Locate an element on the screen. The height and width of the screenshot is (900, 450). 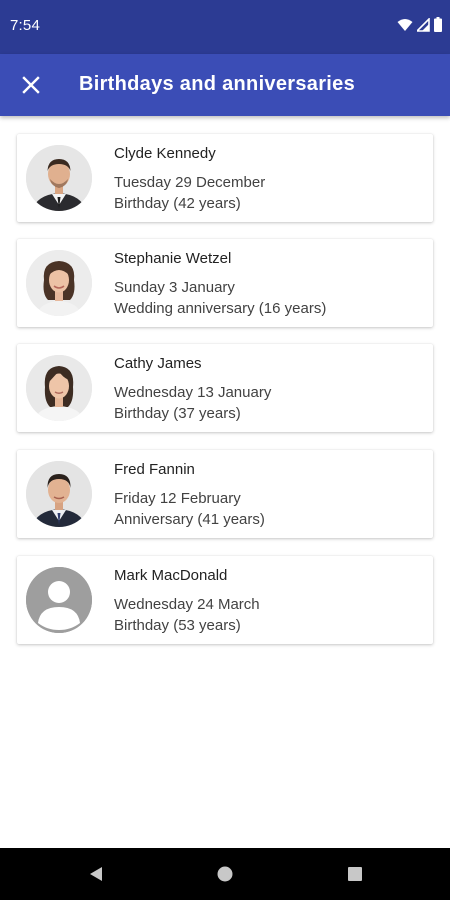
wifi-icon is located at coordinates (405, 27).